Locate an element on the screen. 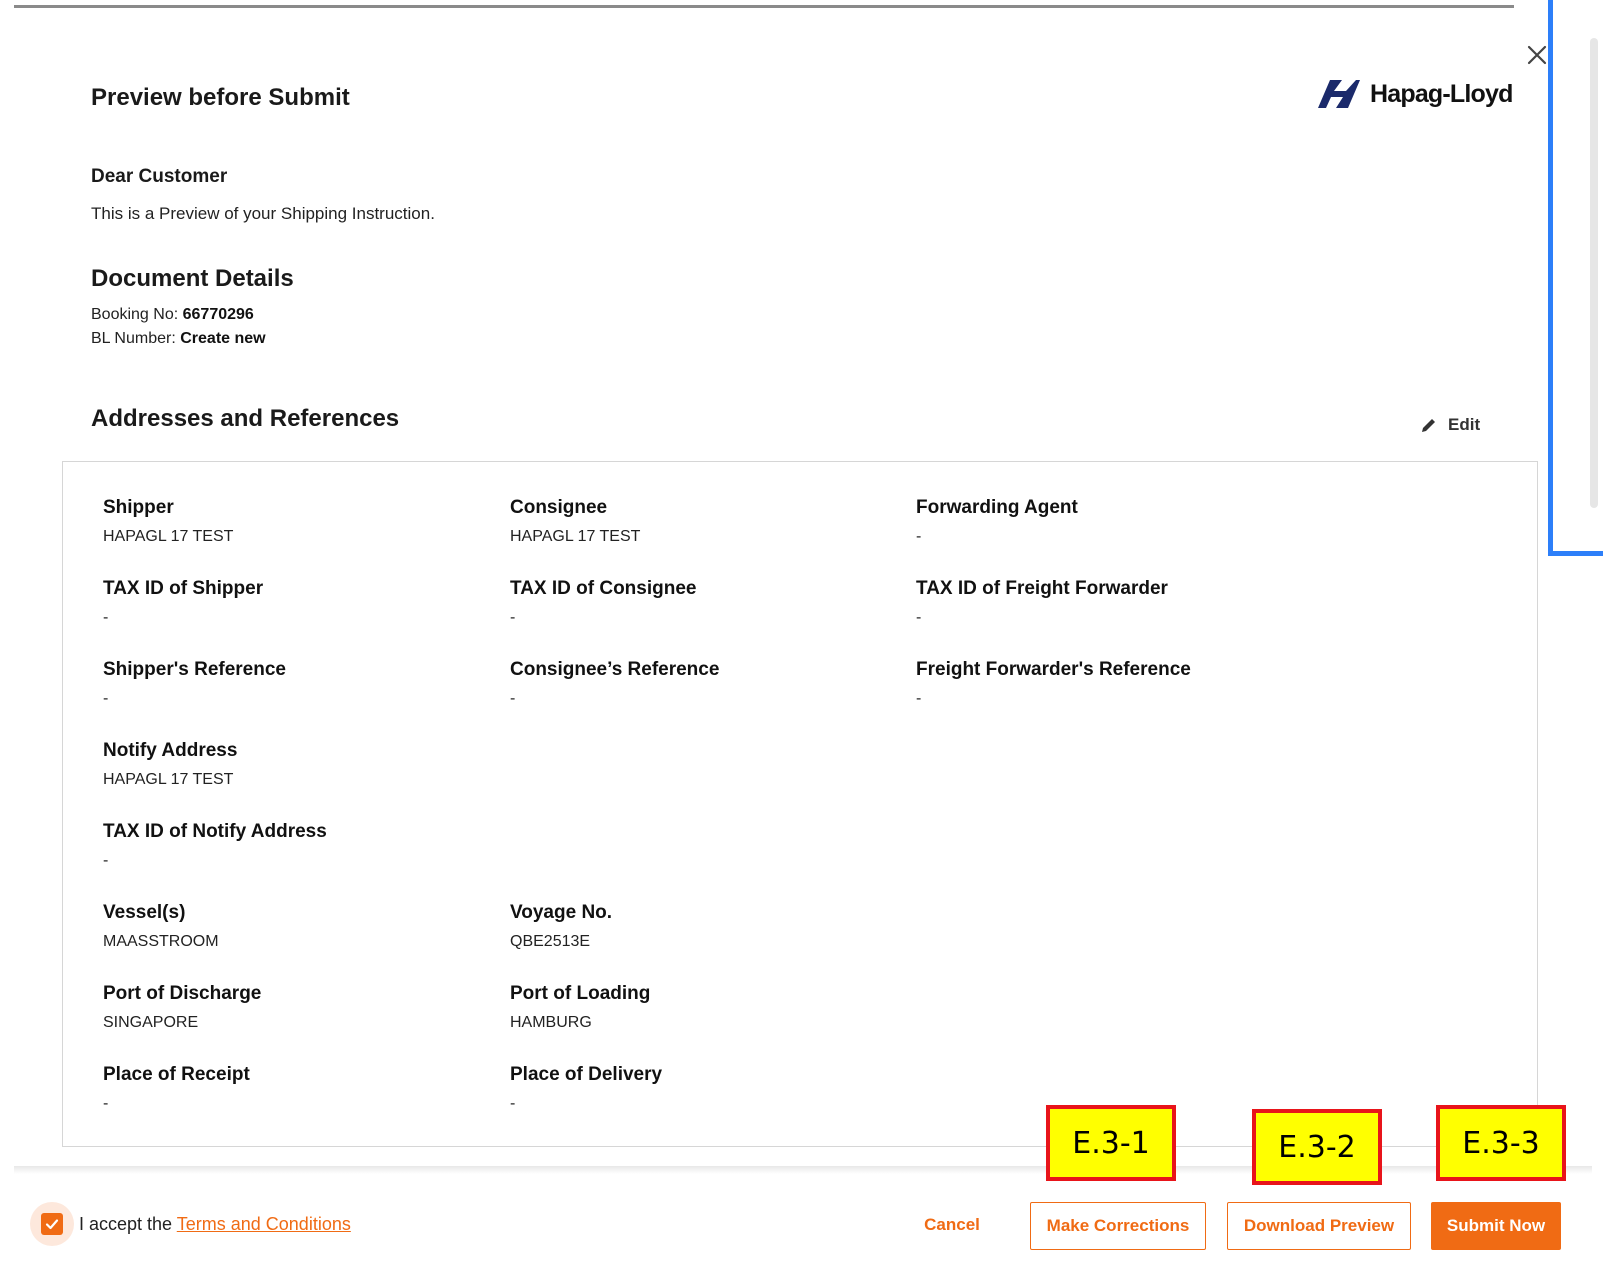  field-label: TAX ID of Notify Address is located at coordinates (215, 831).